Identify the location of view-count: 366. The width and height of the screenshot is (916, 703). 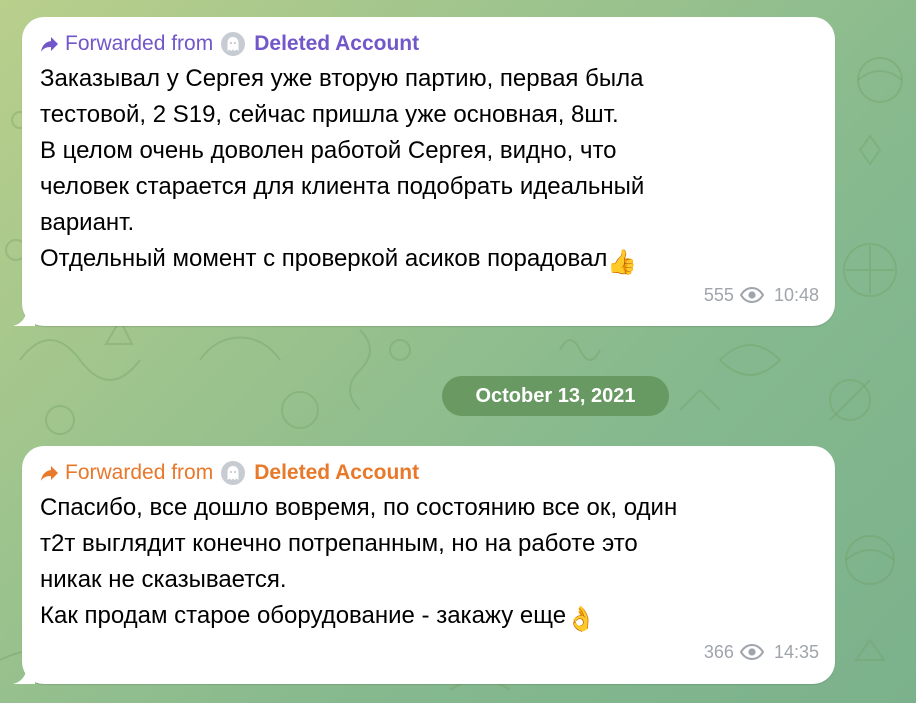
(718, 651).